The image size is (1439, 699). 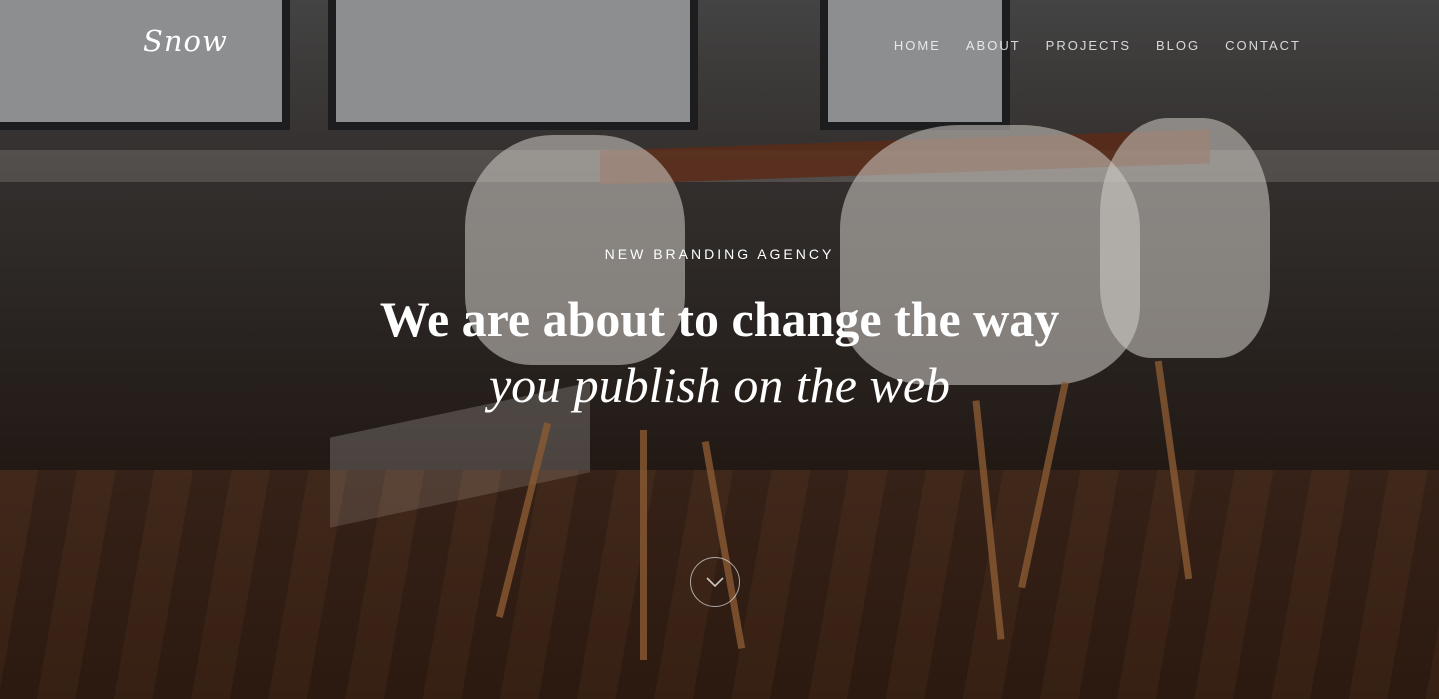 I want to click on chevron-down-icon, so click(x=715, y=582).